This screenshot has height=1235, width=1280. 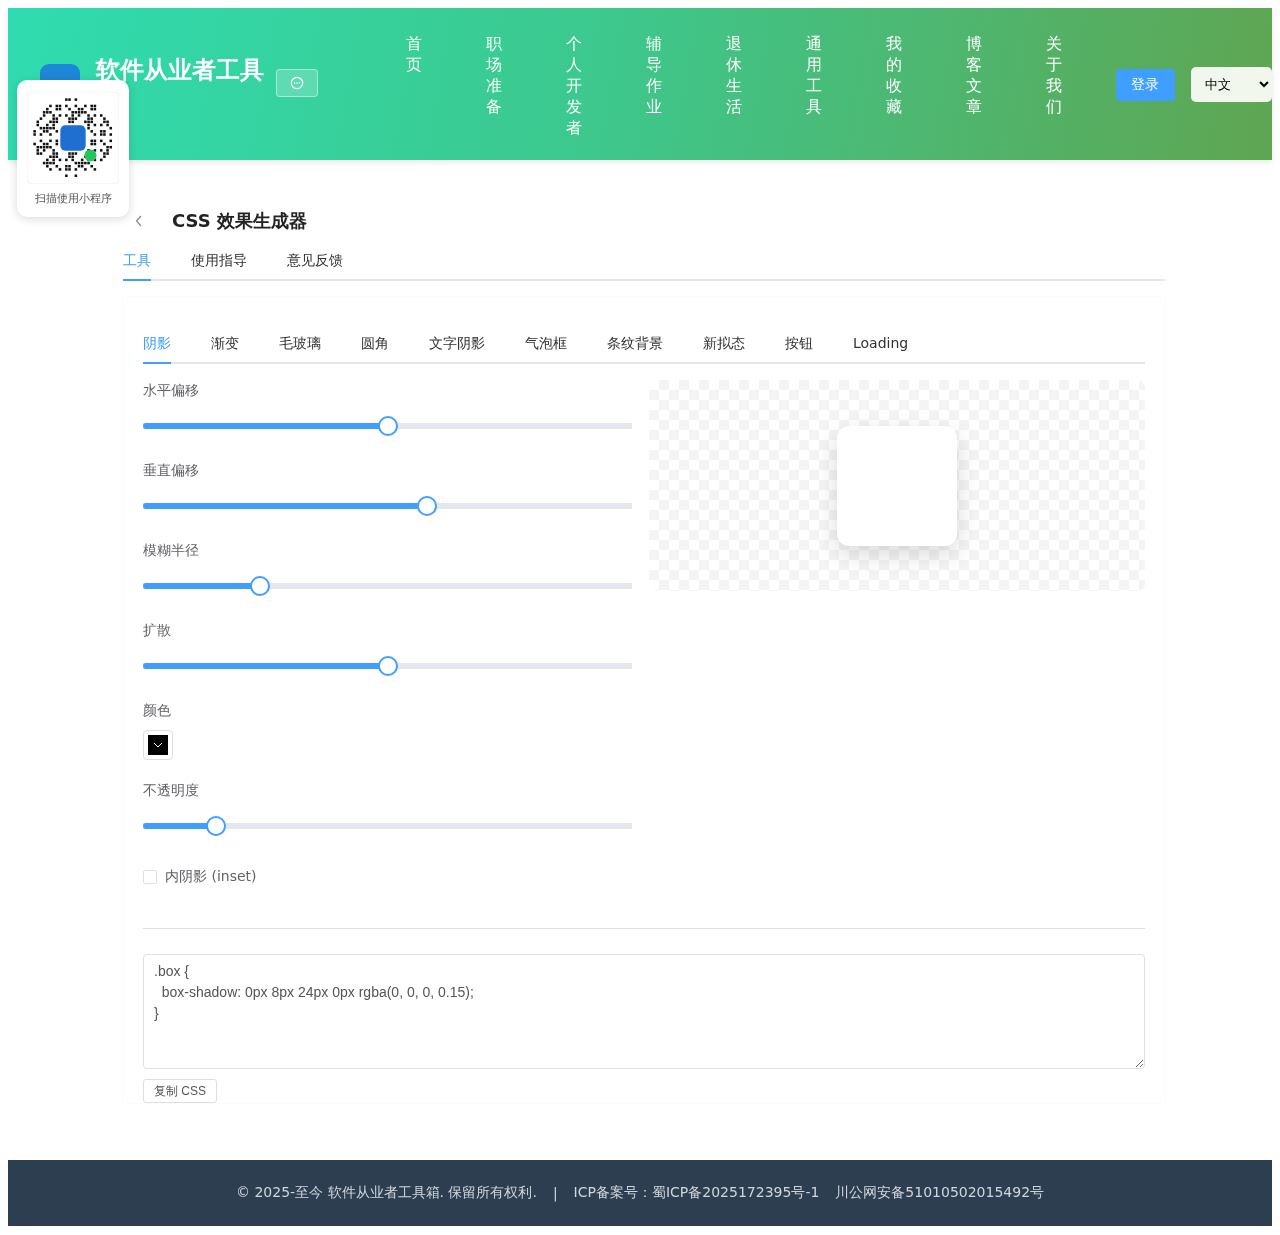 I want to click on effect-tab: 渐变, so click(x=225, y=345).